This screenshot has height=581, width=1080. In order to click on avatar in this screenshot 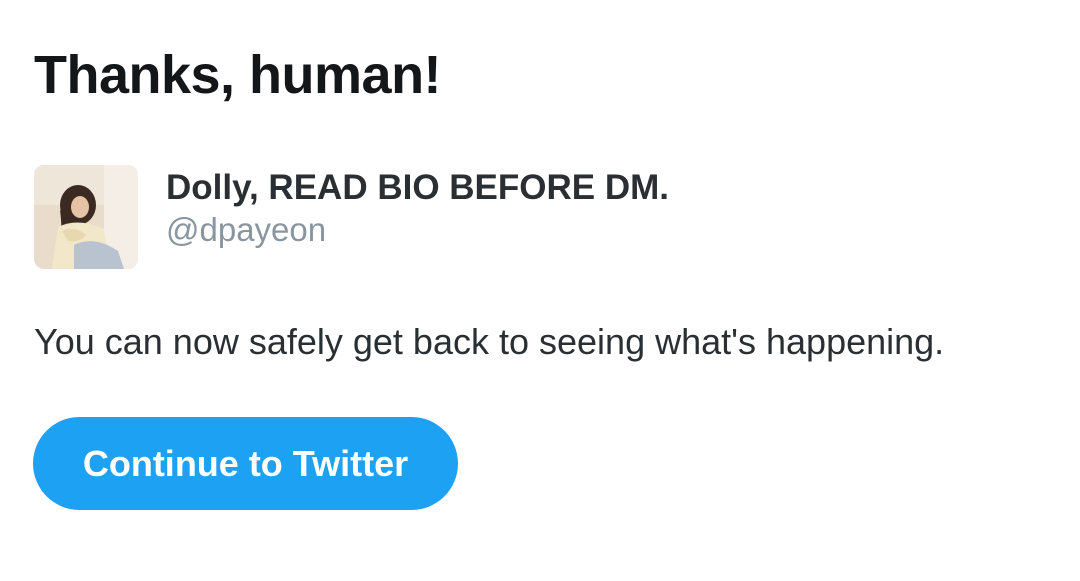, I will do `click(86, 216)`.